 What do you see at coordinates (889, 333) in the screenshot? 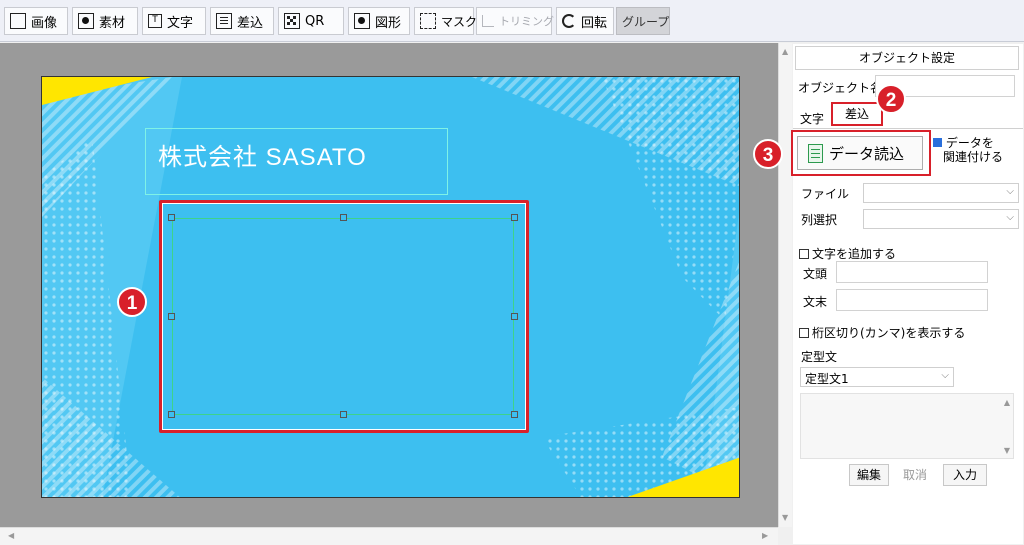
I see `separator-label: 桁区切り(カンマ)を表示する` at bounding box center [889, 333].